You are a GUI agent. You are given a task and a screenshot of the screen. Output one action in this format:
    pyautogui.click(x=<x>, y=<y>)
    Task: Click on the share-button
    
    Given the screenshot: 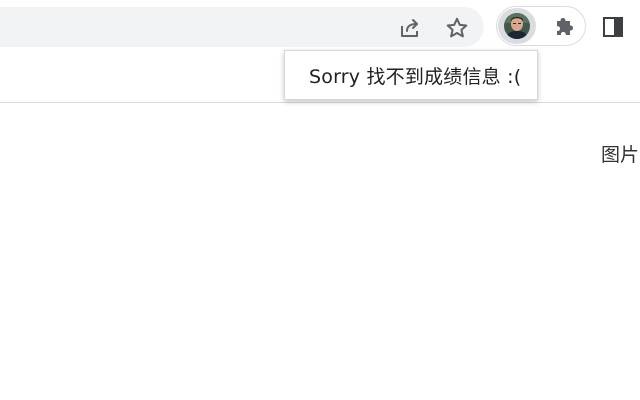 What is the action you would take?
    pyautogui.click(x=410, y=28)
    